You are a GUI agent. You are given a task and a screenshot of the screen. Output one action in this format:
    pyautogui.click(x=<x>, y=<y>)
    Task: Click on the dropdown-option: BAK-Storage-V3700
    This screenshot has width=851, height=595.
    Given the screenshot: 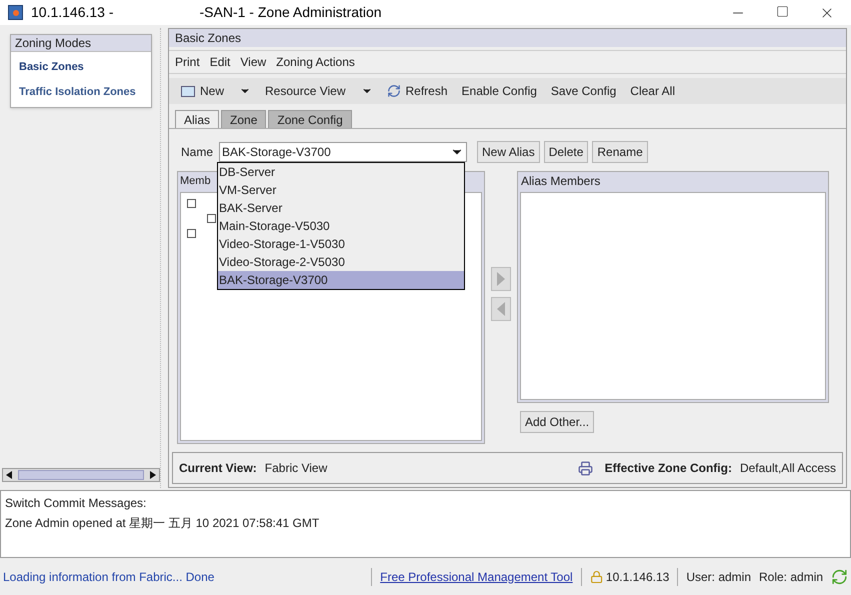 What is the action you would take?
    pyautogui.click(x=341, y=280)
    